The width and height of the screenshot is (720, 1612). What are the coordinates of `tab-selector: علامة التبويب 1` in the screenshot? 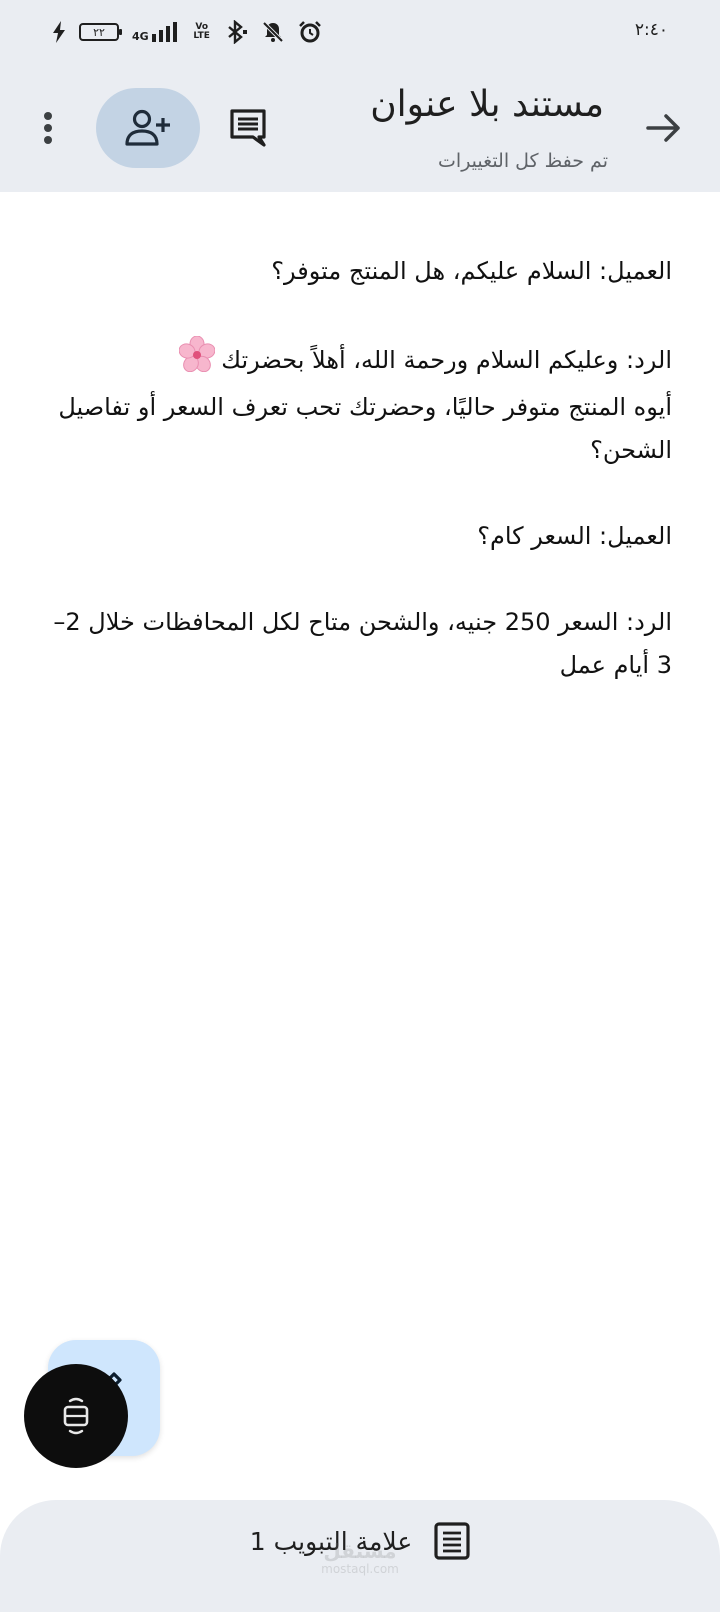 It's located at (360, 1541).